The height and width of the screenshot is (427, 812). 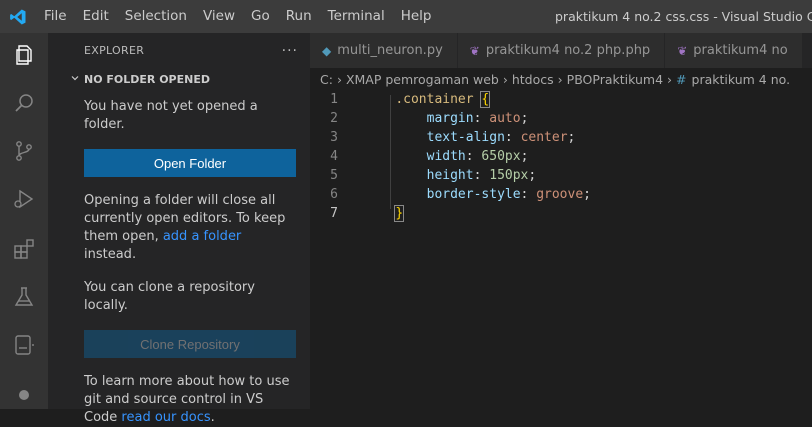 What do you see at coordinates (171, 115) in the screenshot?
I see `no-folder-text: You have not yet opened a folder.` at bounding box center [171, 115].